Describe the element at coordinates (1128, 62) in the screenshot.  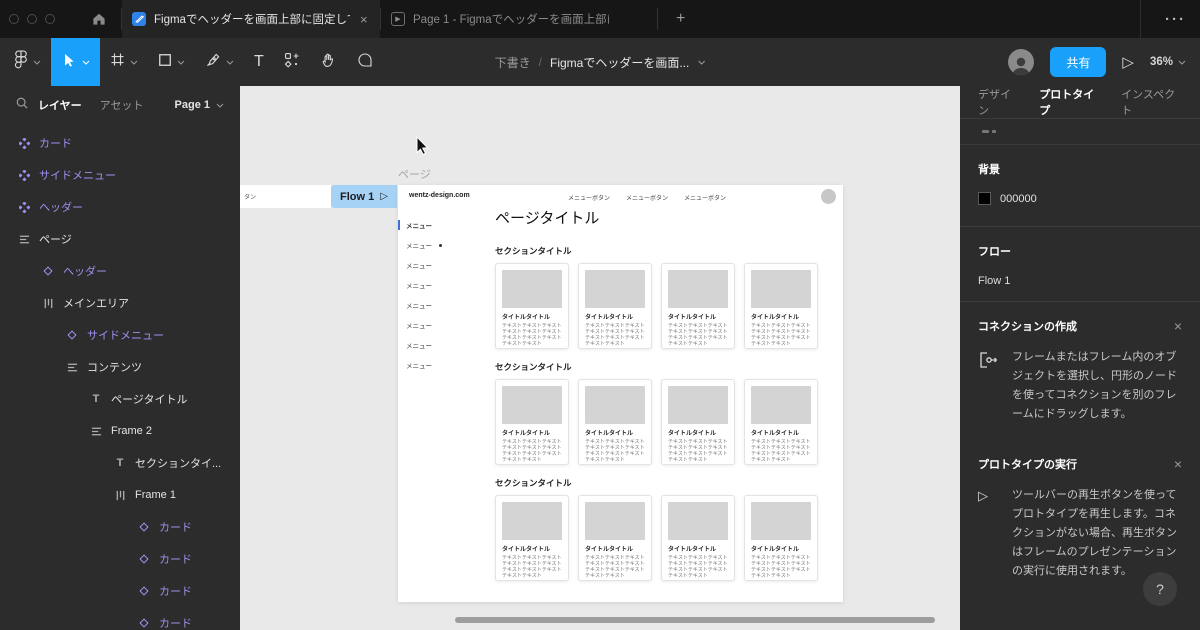
I see `present-play-icon: ▷` at that location.